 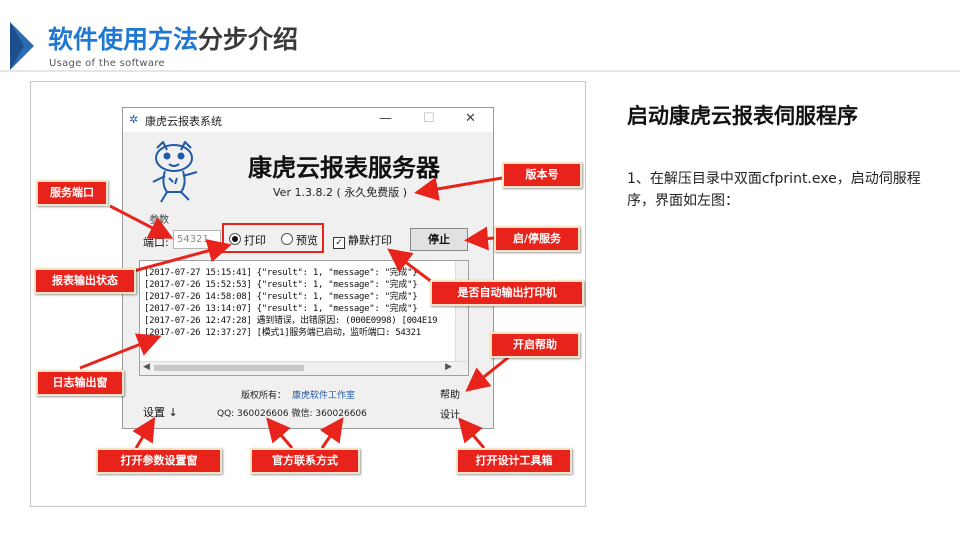 I want to click on app-name: 康虎云报表服务器, so click(x=344, y=168).